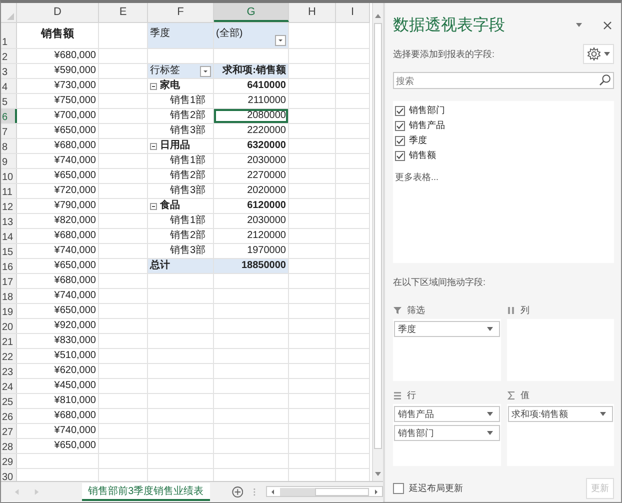  I want to click on add-sheet-icon, so click(237, 492).